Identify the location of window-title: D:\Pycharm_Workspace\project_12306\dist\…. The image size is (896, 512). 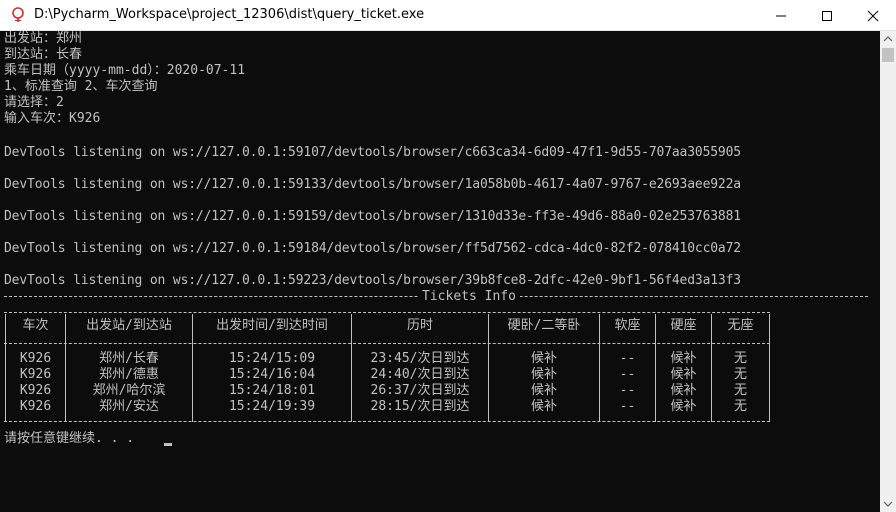
(229, 14).